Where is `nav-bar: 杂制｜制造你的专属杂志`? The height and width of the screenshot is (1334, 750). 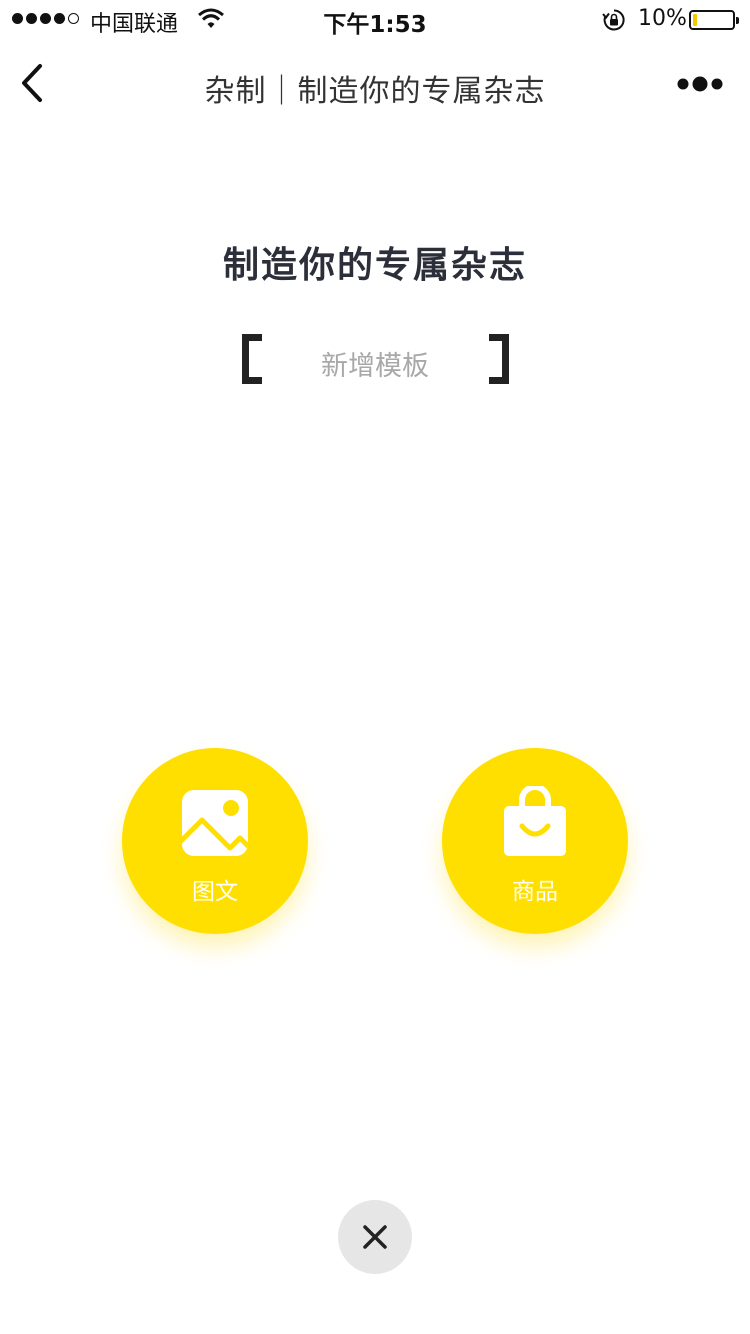
nav-bar: 杂制｜制造你的专属杂志 is located at coordinates (375, 84).